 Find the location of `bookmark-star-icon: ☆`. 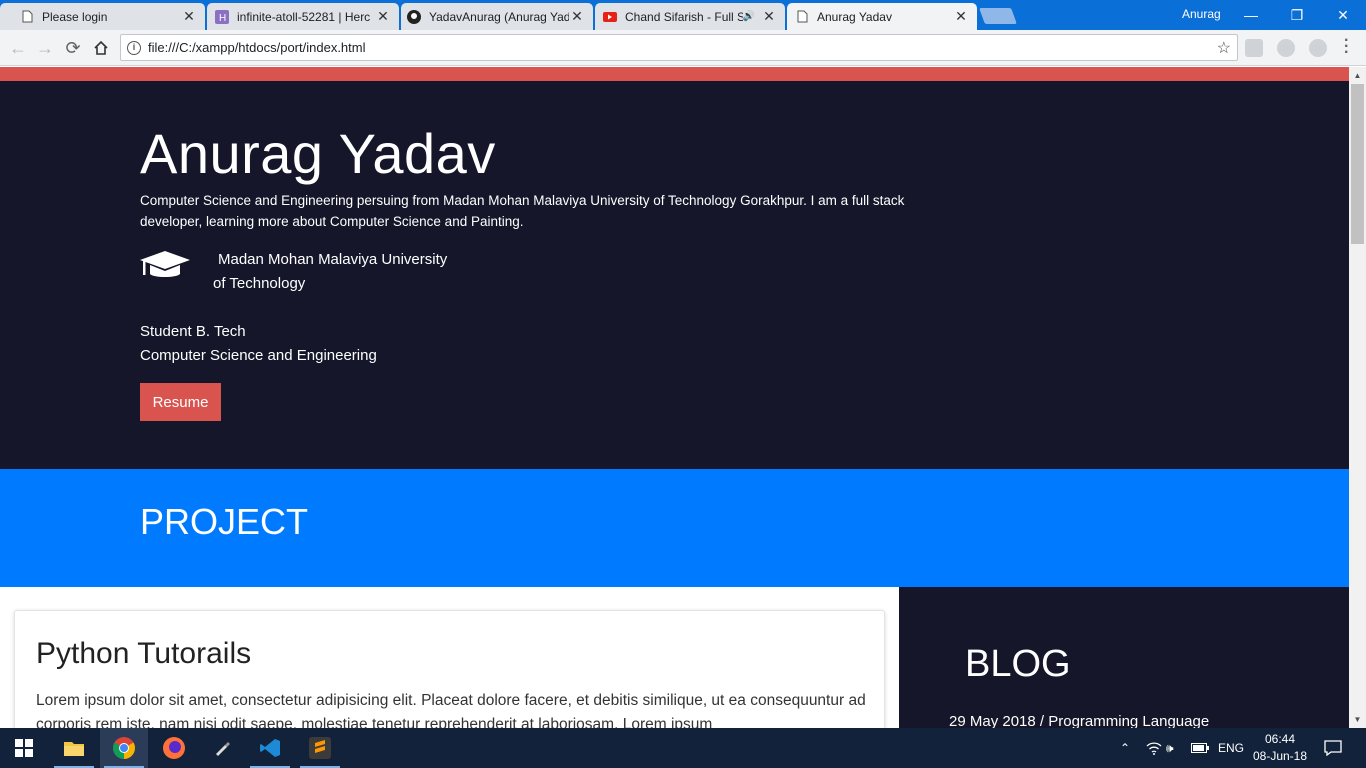

bookmark-star-icon: ☆ is located at coordinates (1224, 48).